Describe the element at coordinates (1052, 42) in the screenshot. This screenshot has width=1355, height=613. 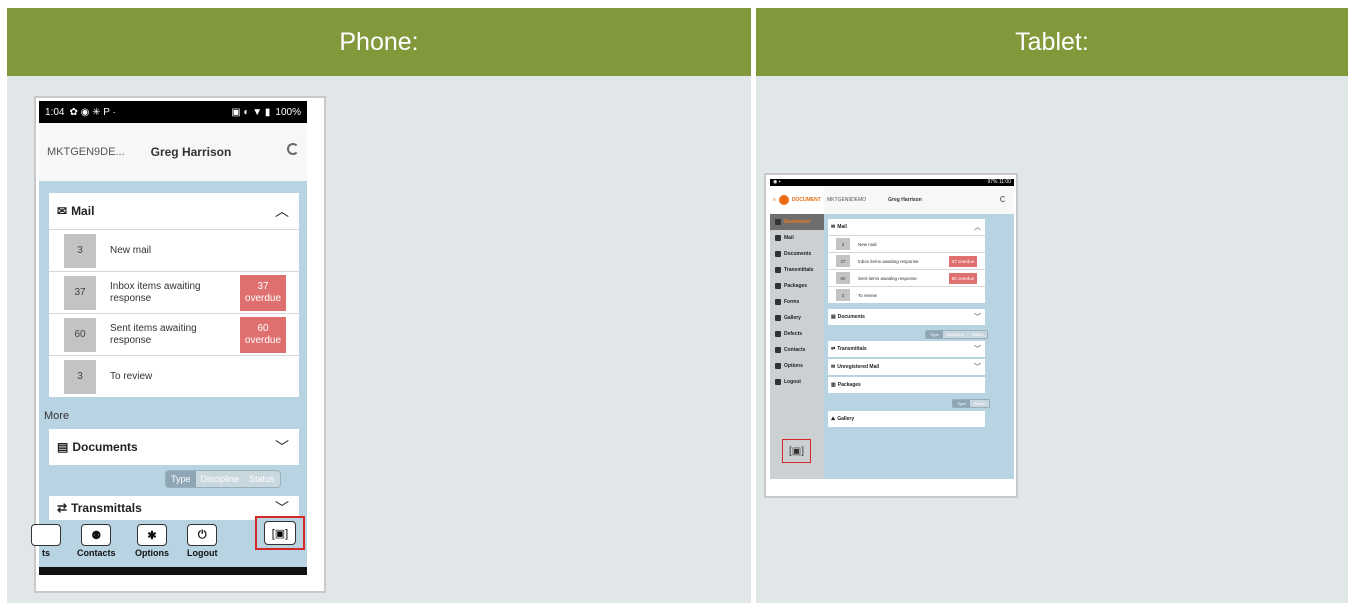
I see `tablet-header: Tablet:` at that location.